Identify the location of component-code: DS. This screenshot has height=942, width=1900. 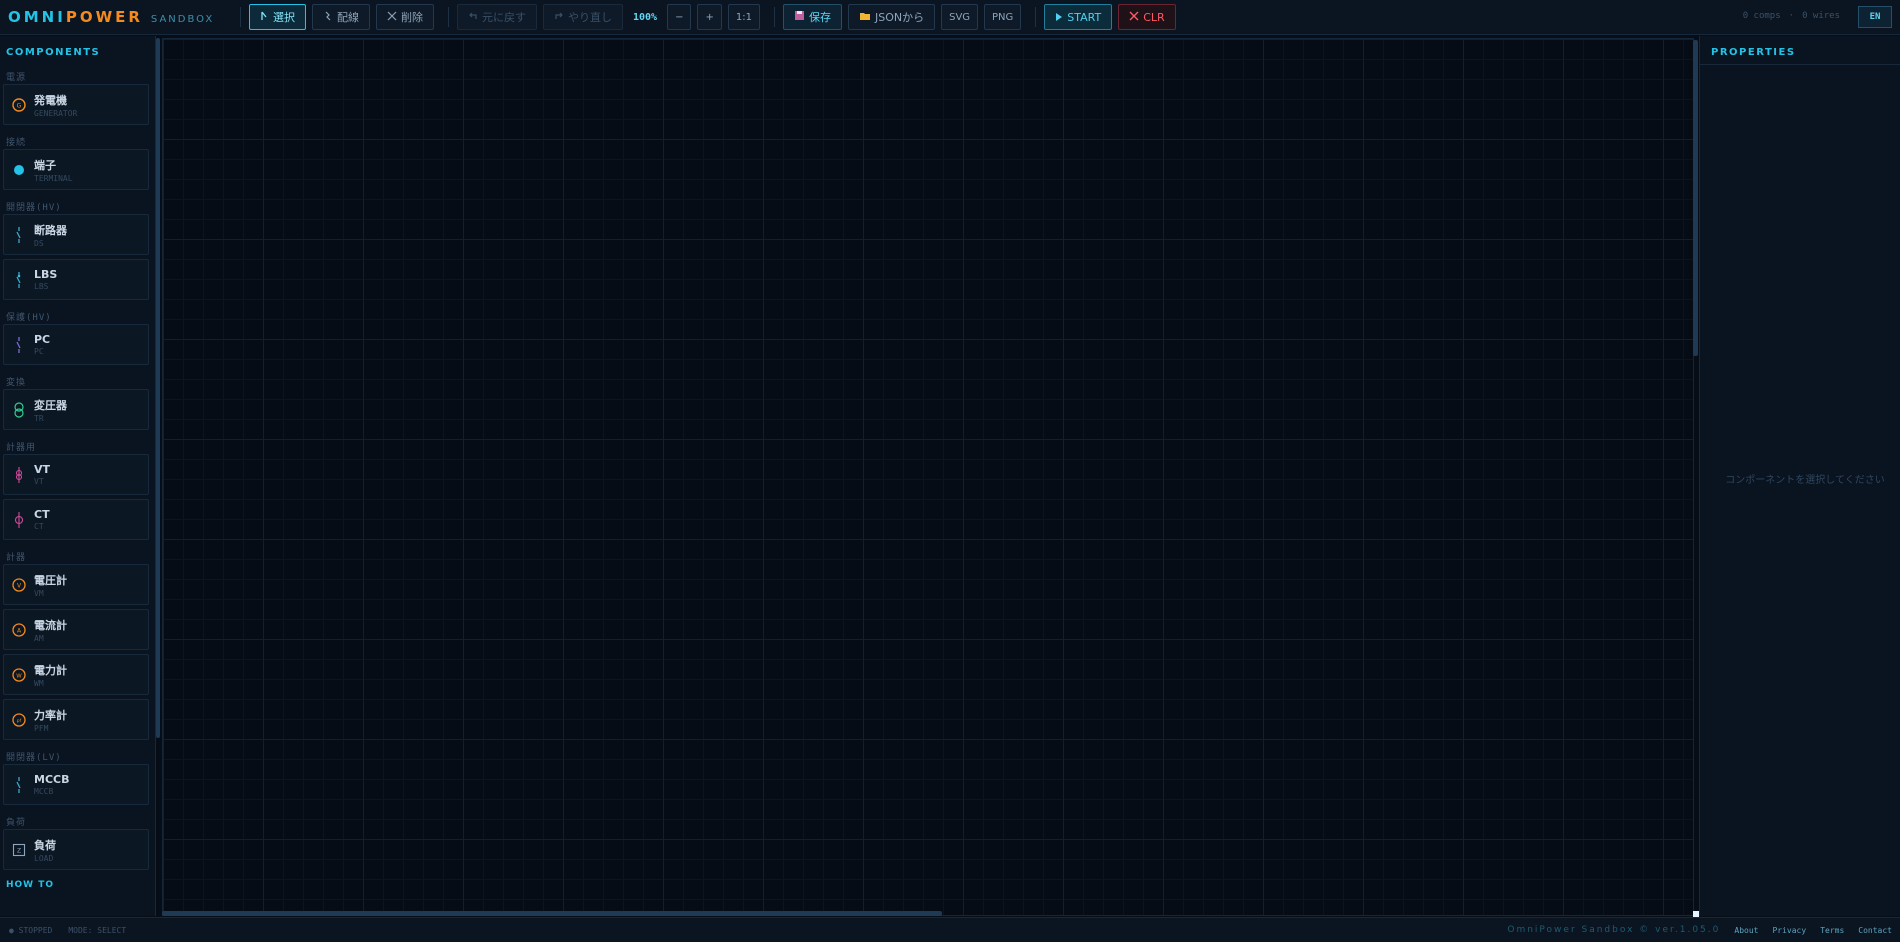
(39, 243).